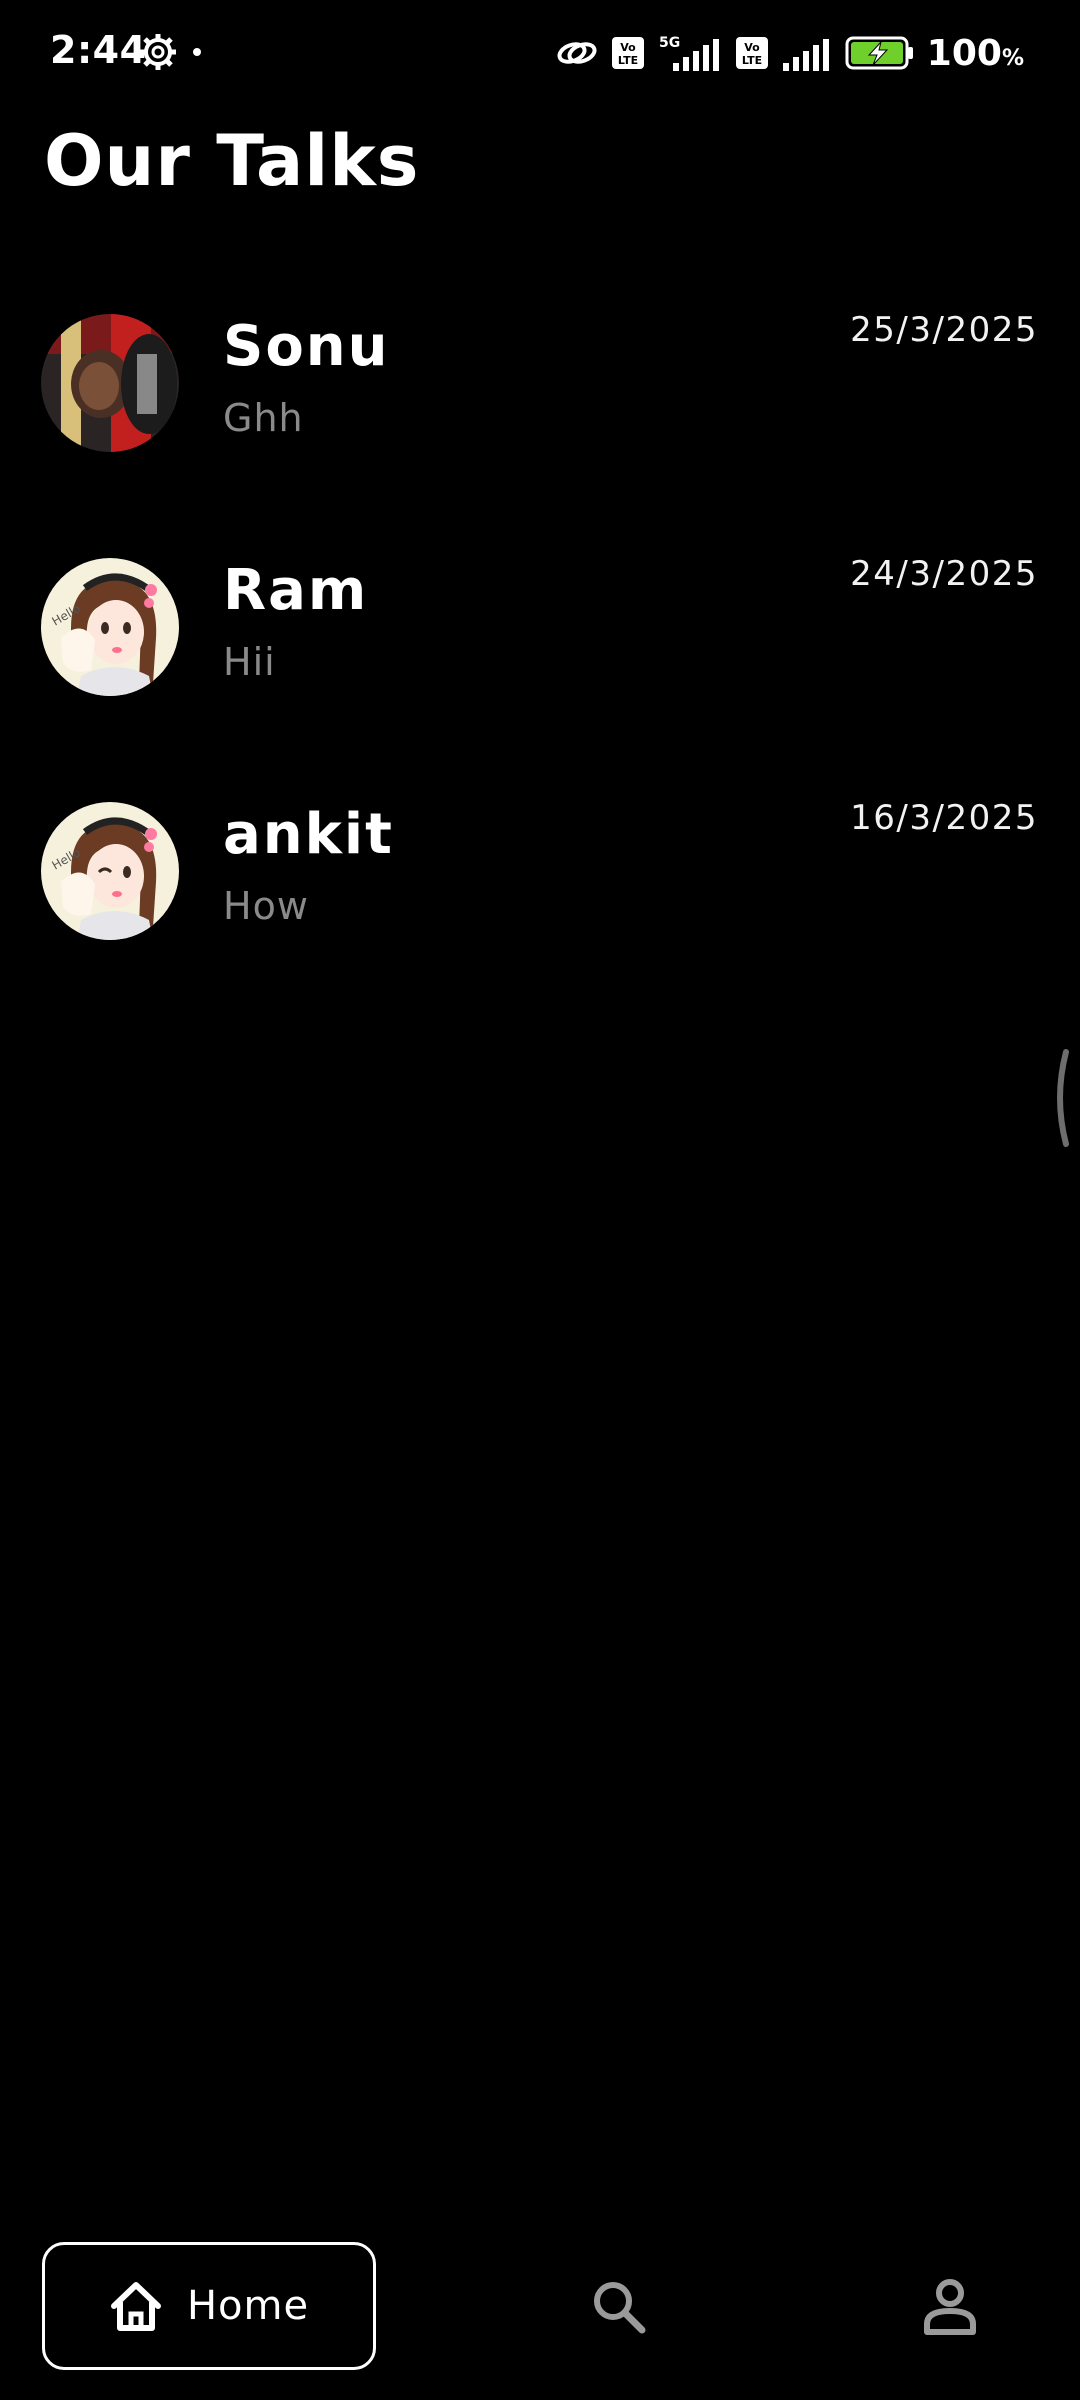 The width and height of the screenshot is (1080, 2400). I want to click on chat-item-ram: Hello Ram Hii 24/3/2025, so click(540, 666).